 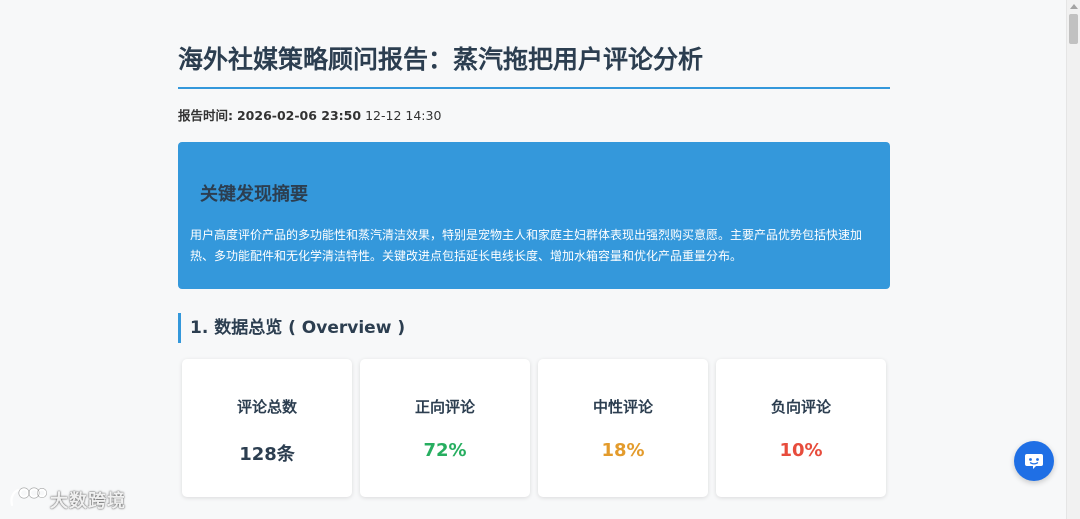 What do you see at coordinates (267, 428) in the screenshot?
I see `stat-card-total: 评论总数 128条` at bounding box center [267, 428].